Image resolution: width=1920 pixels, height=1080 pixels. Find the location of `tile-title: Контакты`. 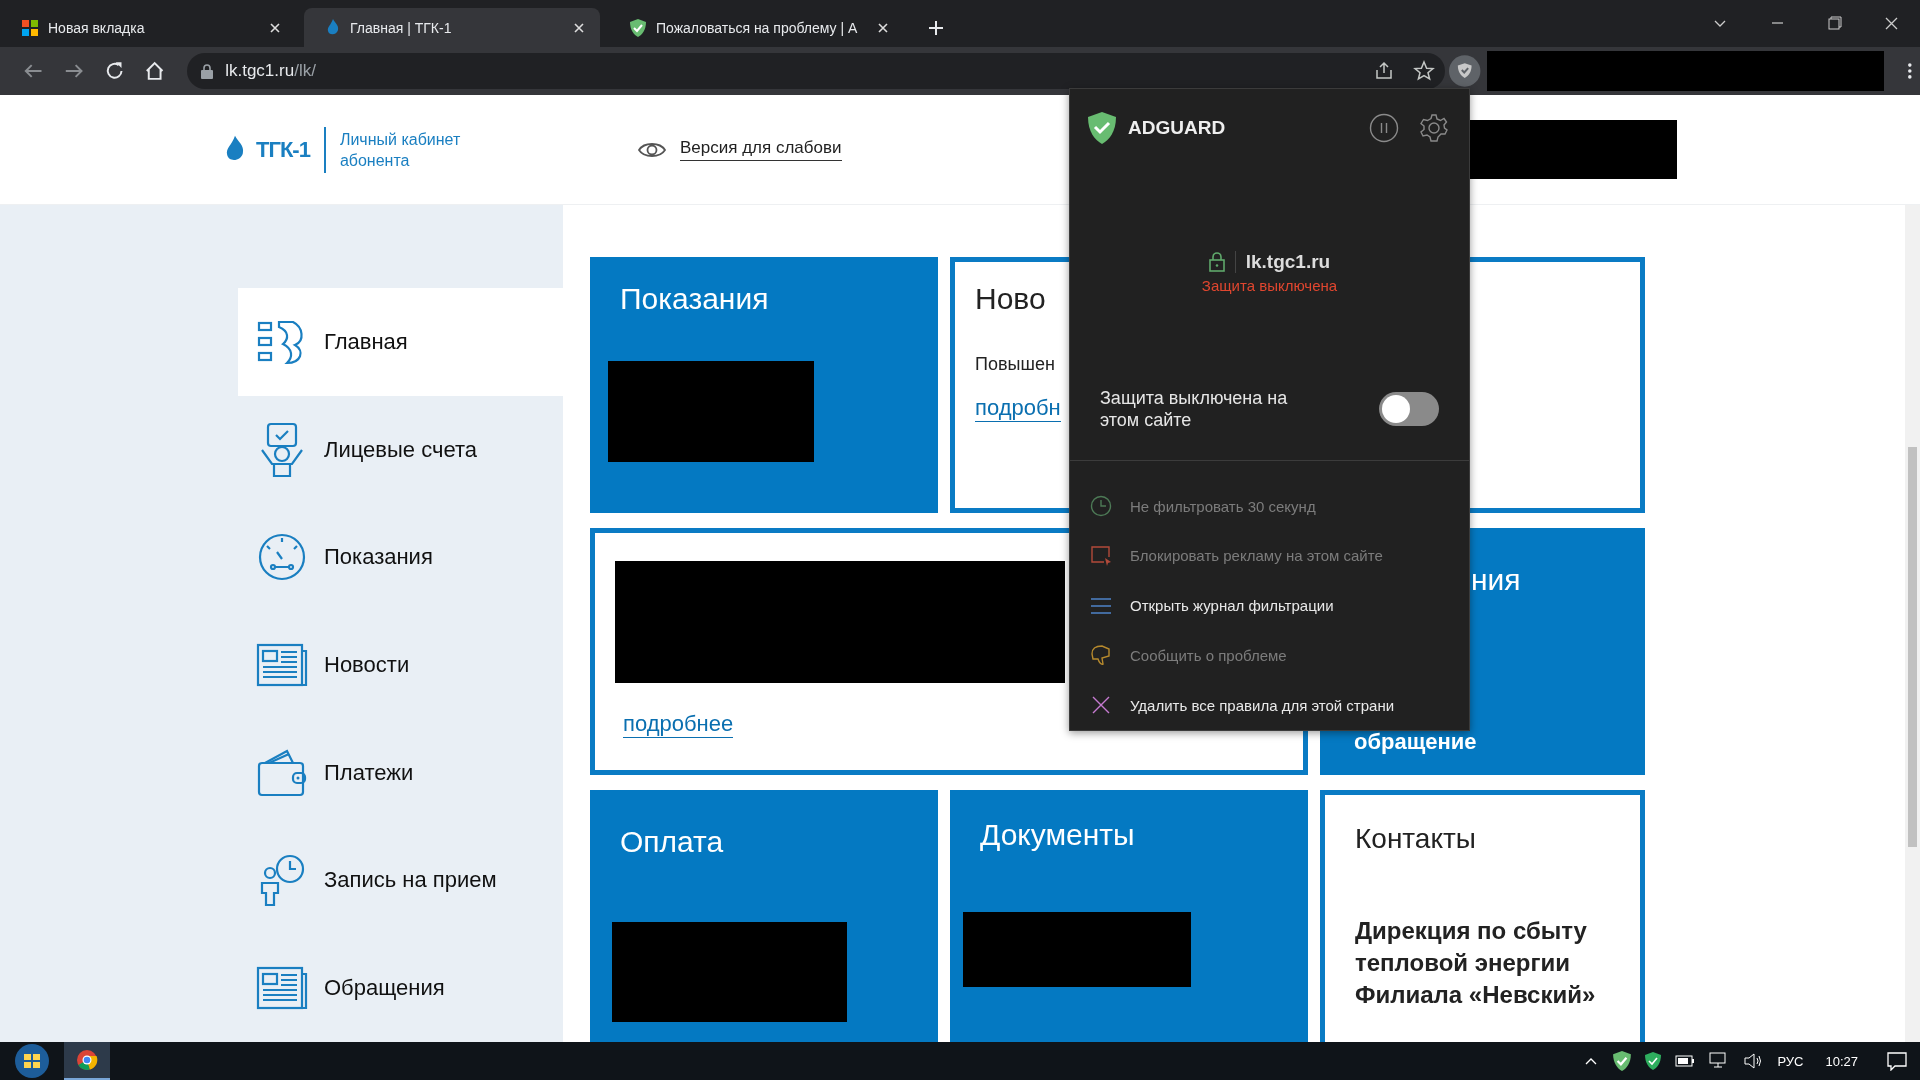

tile-title: Контакты is located at coordinates (1415, 839).